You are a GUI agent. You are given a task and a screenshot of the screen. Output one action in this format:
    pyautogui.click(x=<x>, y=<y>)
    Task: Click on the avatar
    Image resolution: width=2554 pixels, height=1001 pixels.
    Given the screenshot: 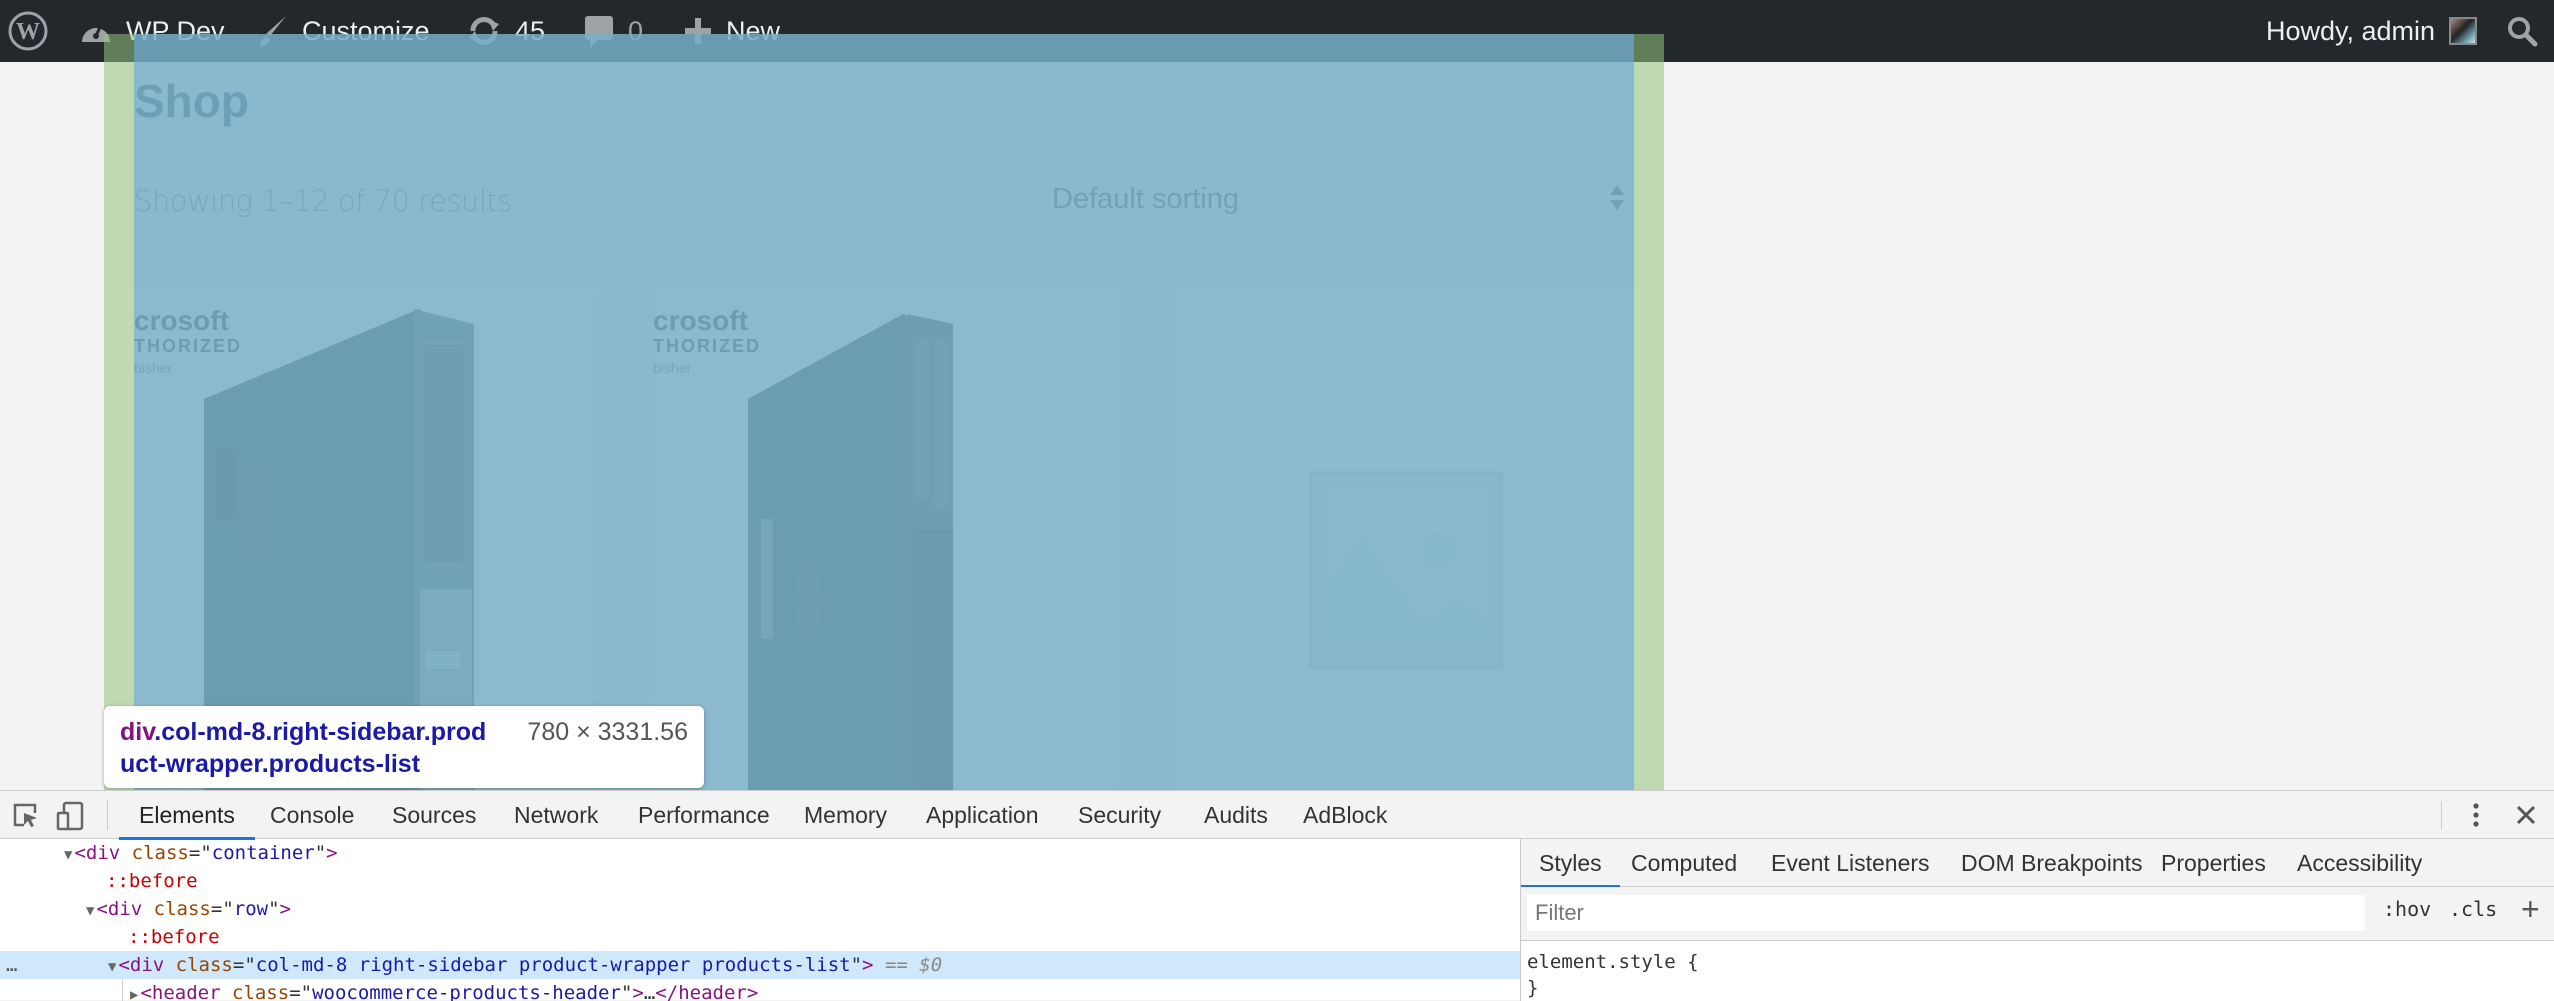 What is the action you would take?
    pyautogui.click(x=2463, y=31)
    